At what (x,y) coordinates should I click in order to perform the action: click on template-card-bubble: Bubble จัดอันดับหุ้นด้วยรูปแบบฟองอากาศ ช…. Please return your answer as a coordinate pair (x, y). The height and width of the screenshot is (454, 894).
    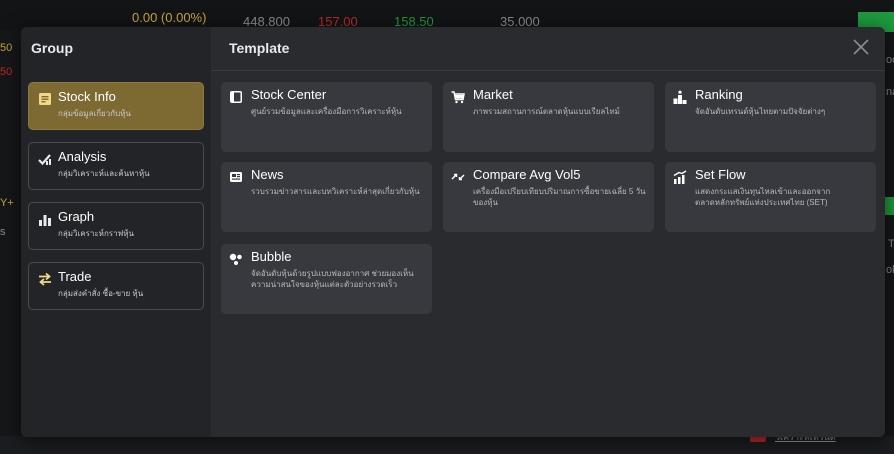
    Looking at the image, I should click on (326, 279).